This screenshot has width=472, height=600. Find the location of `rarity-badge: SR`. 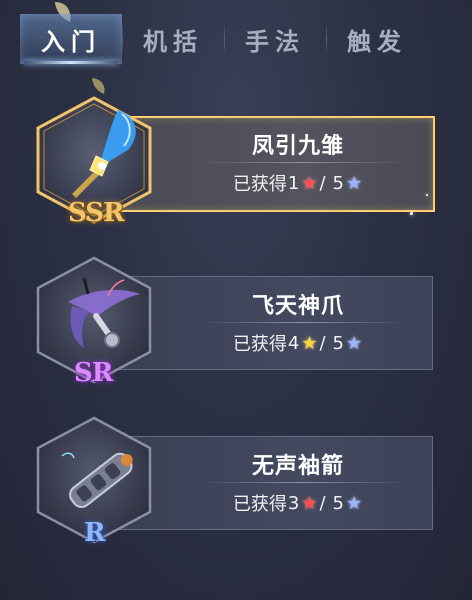

rarity-badge: SR is located at coordinates (93, 373).